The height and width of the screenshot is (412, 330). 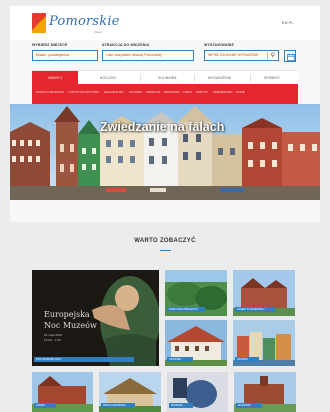 I want to click on attraction-tile: PARK KRAJOBRAZOWY, so click(x=196, y=293).